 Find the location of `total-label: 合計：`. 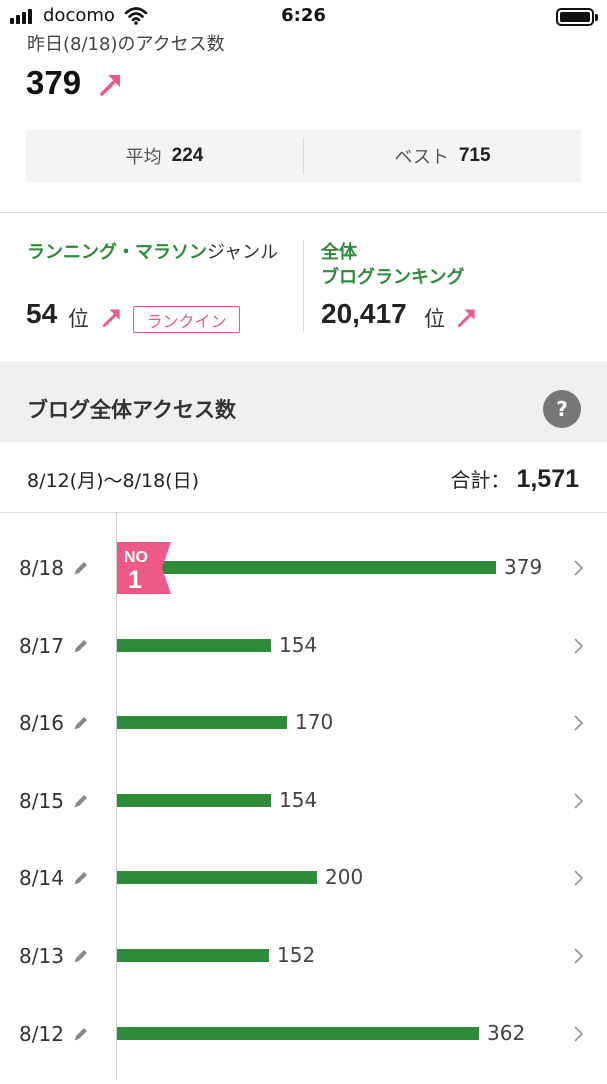

total-label: 合計： is located at coordinates (480, 480).